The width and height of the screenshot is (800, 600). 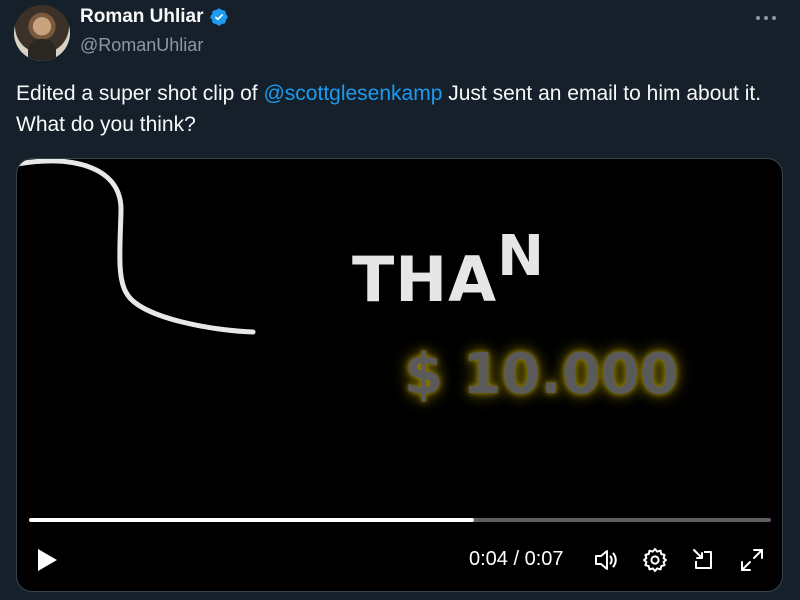 What do you see at coordinates (606, 560) in the screenshot?
I see `volume-icon` at bounding box center [606, 560].